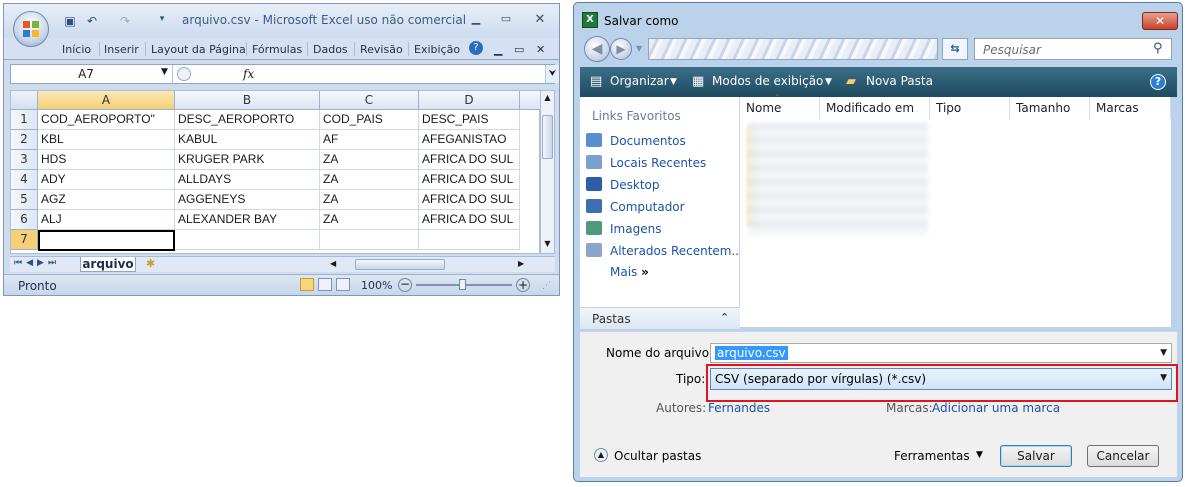  I want to click on organize-button: Organizar, so click(639, 81).